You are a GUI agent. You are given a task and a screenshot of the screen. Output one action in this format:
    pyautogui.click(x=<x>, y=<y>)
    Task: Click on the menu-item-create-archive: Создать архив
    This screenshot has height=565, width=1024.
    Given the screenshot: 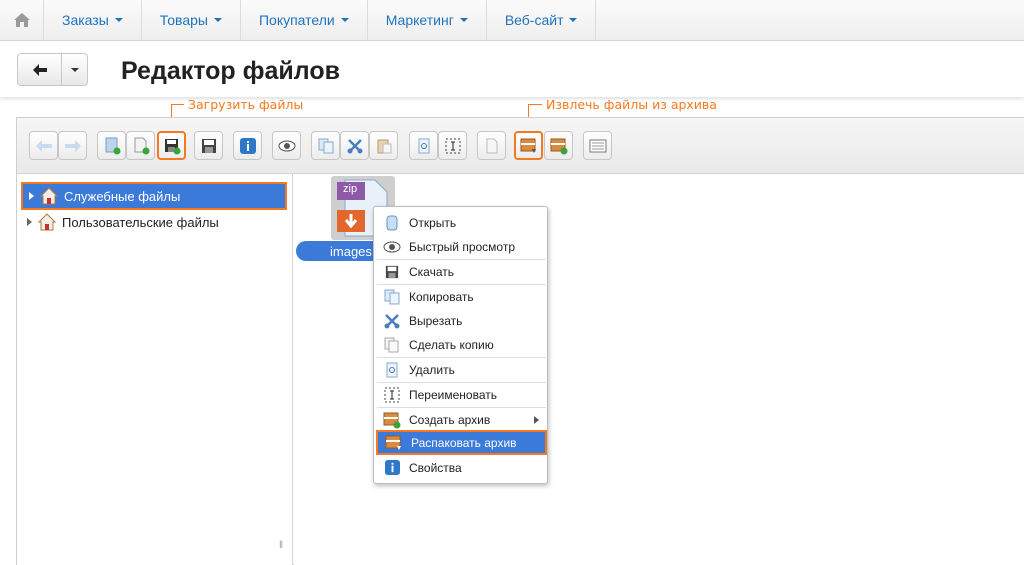 What is the action you would take?
    pyautogui.click(x=461, y=419)
    